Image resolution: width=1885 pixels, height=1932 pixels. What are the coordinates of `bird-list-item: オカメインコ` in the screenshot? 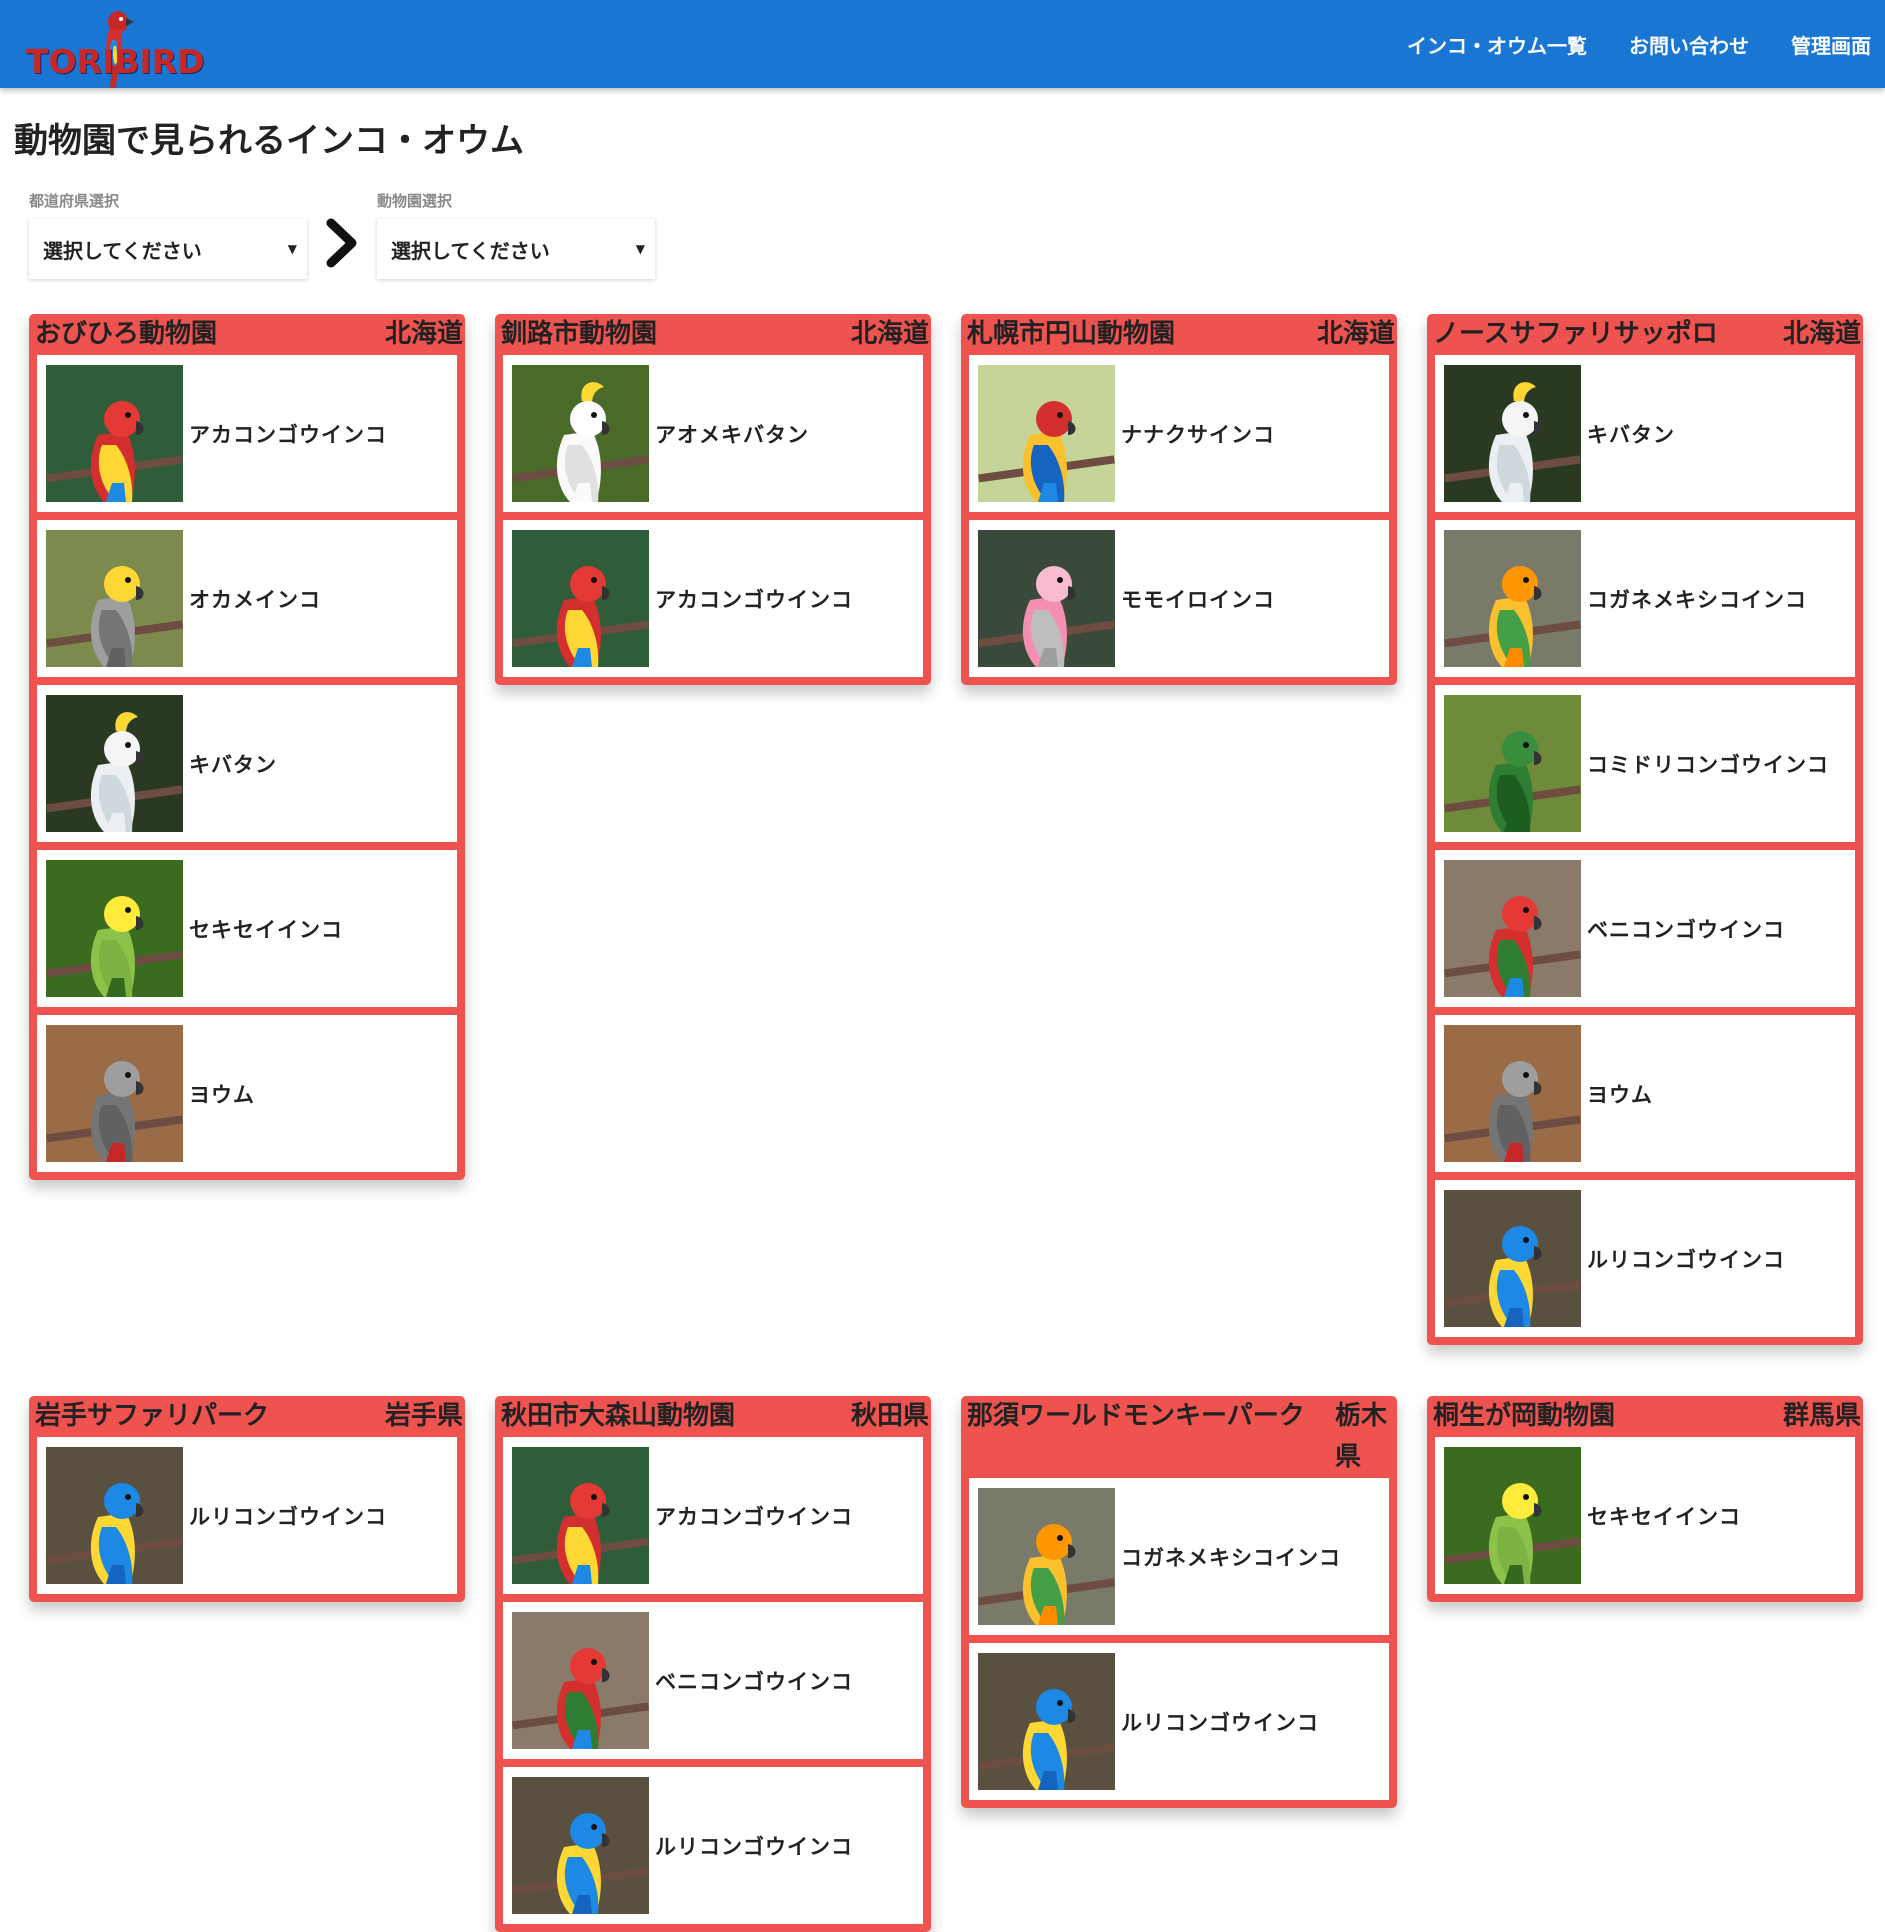 It's located at (247, 598).